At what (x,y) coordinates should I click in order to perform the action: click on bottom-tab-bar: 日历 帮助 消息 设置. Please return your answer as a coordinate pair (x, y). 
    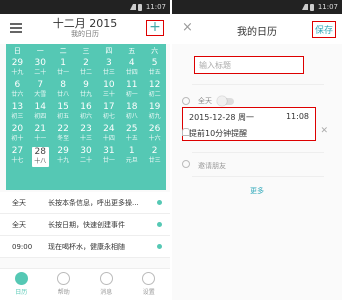
    Looking at the image, I should click on (85, 284).